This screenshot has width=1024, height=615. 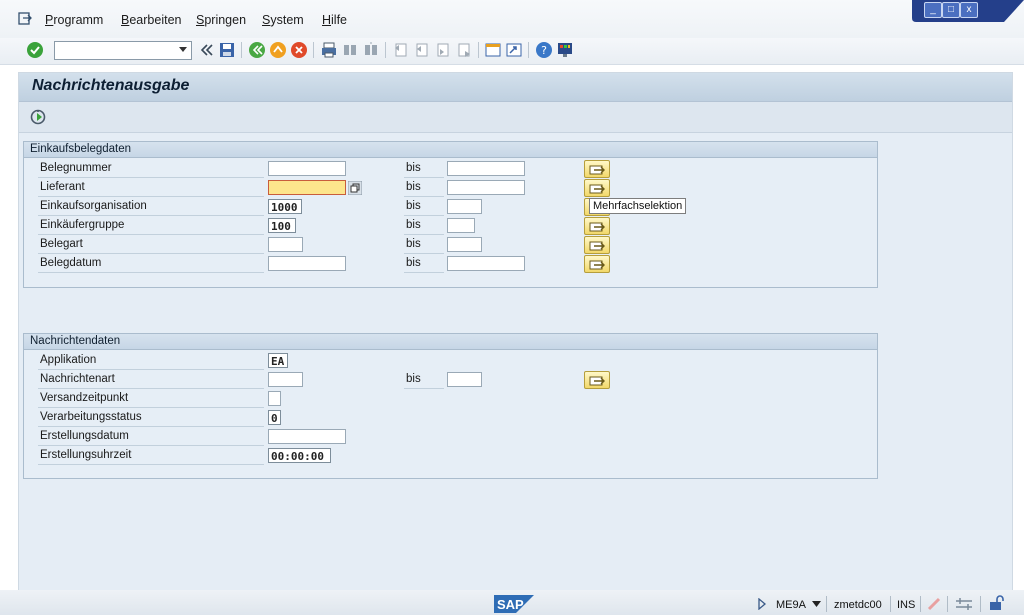 I want to click on einkaeufergruppe-from-input: 100, so click(x=282, y=225).